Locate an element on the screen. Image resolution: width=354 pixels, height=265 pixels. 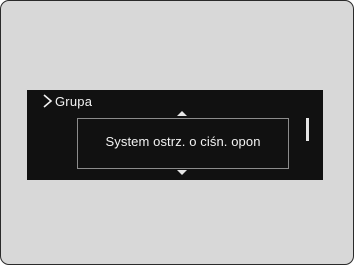
menu-header: Grupa is located at coordinates (67, 101).